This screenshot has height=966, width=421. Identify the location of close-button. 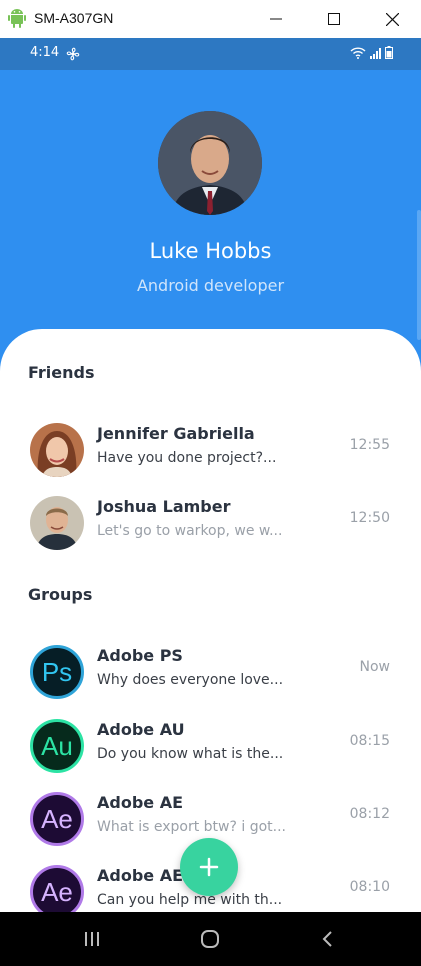
(392, 19).